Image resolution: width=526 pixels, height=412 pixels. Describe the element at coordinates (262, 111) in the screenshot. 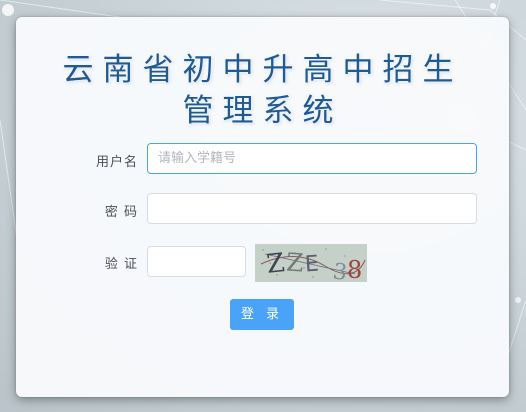

I see `page-title-line2: 管理系统` at that location.